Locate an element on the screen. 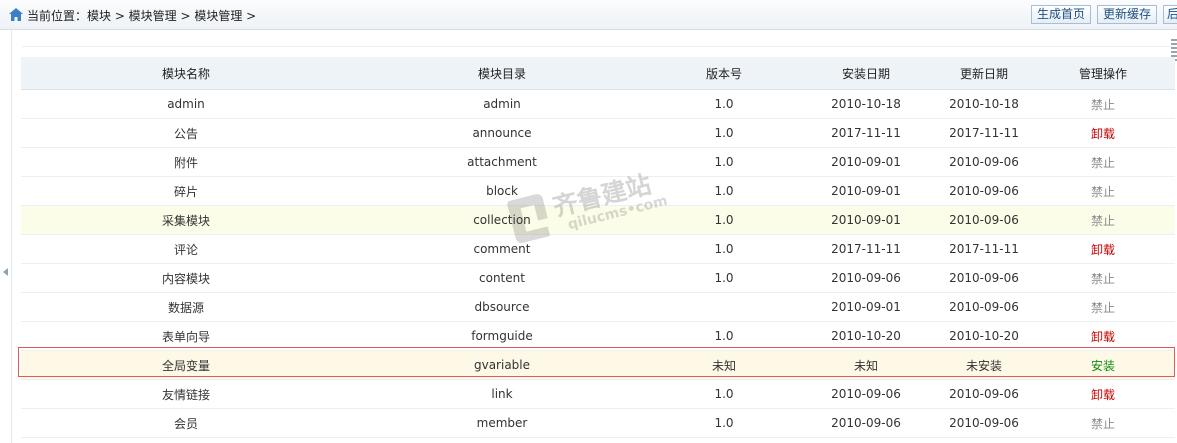 This screenshot has width=1177, height=443. module-name-cell: 友情链接 is located at coordinates (186, 394).